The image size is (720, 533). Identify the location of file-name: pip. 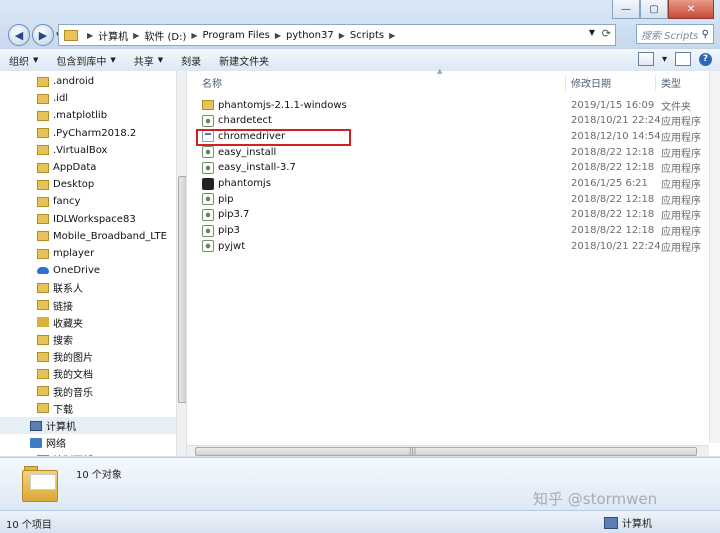
(226, 199).